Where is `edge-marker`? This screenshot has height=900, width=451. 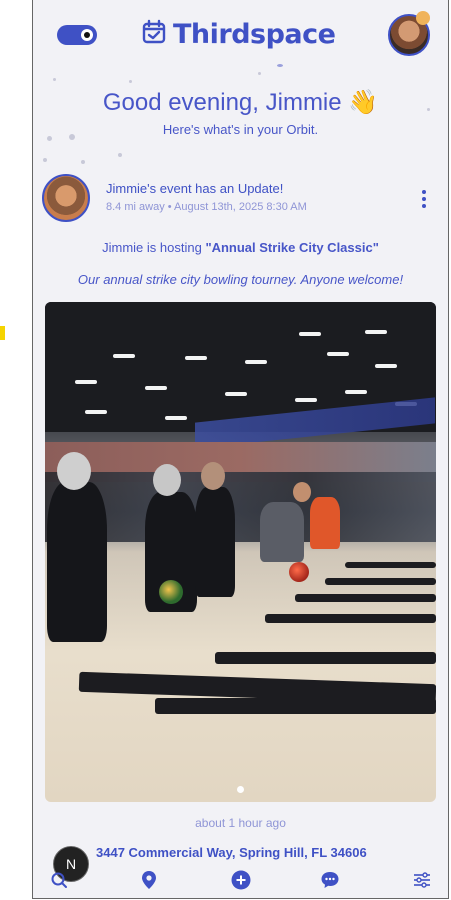
edge-marker is located at coordinates (2, 333).